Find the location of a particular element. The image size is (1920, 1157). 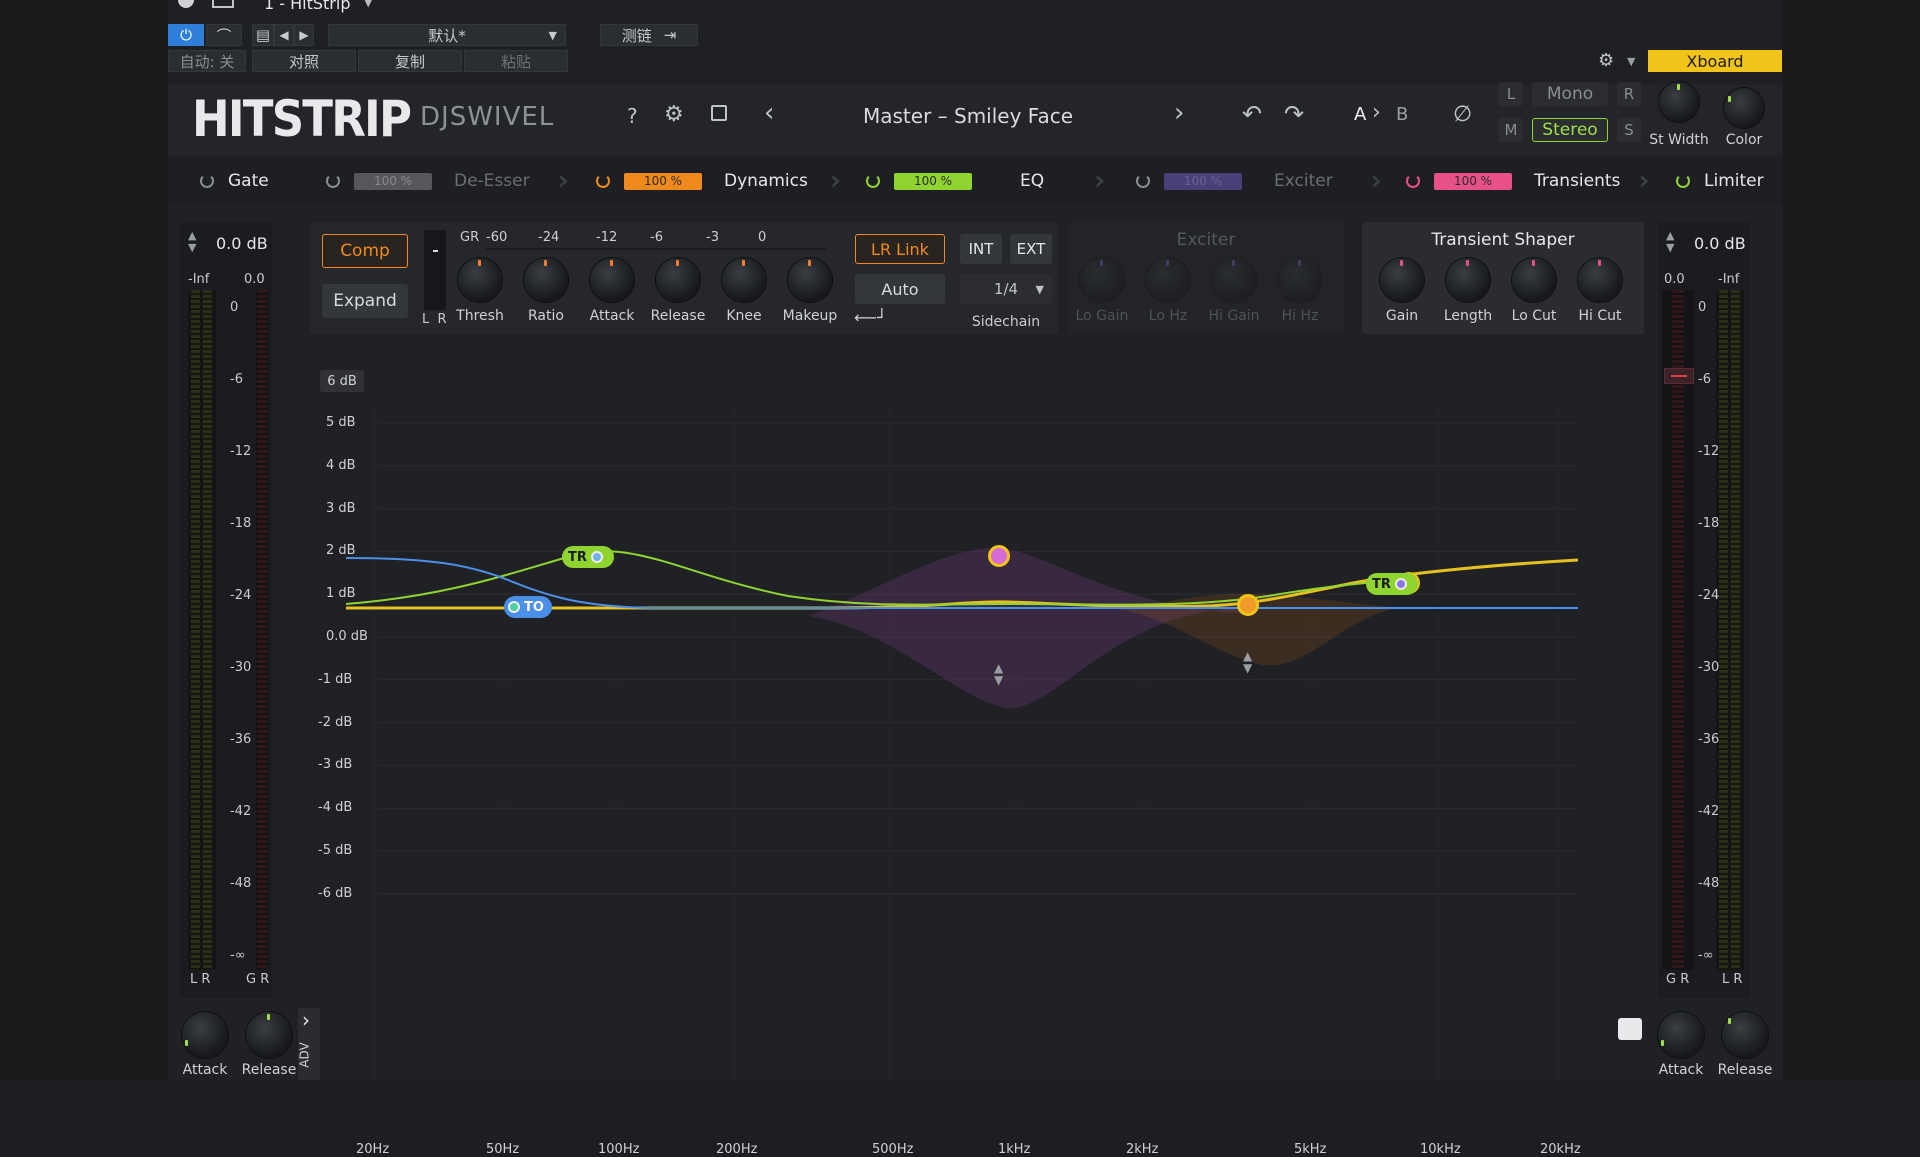

module-dynamics: 100 % Dynamics ››› is located at coordinates (719, 181).